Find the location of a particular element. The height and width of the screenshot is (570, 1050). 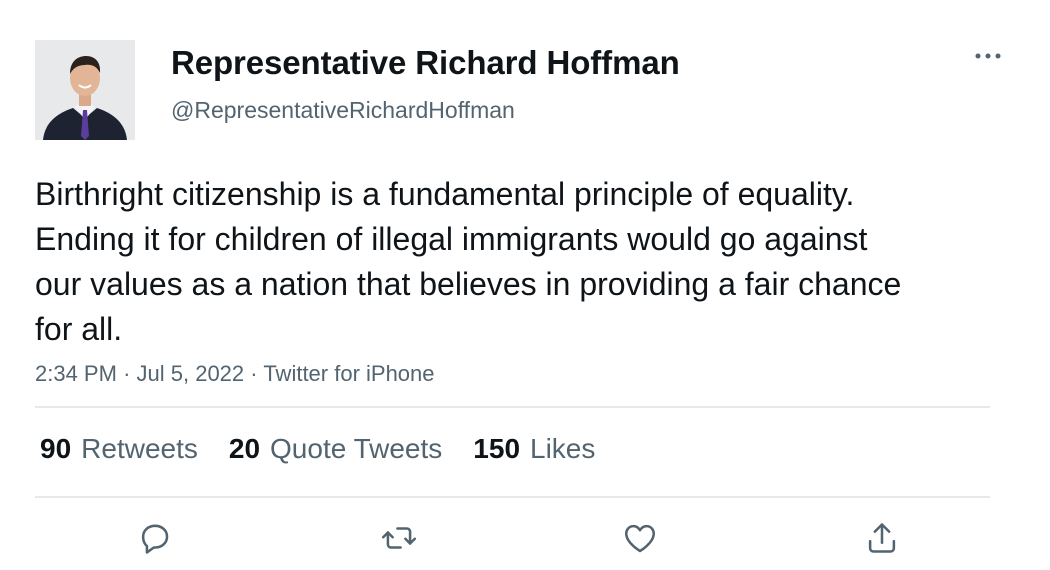

share-icon is located at coordinates (882, 538).